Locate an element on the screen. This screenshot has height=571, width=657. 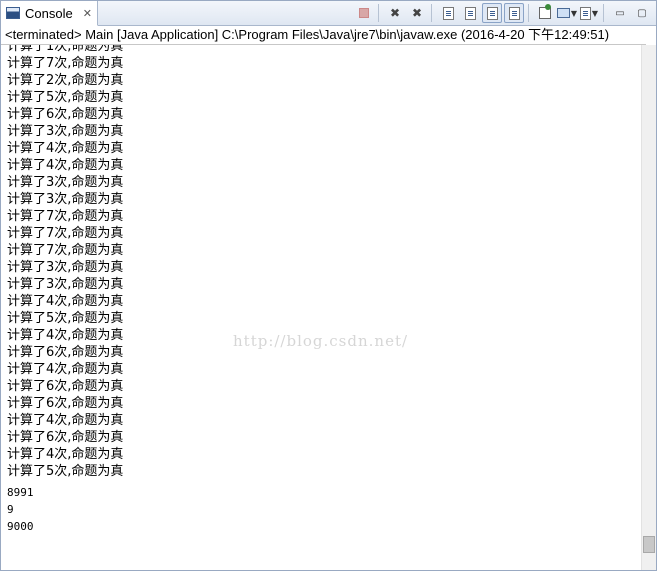
view-title-bar: Console ✕ ✖ ✖ ▼ ▼ ▭ ▢ is located at coordinates (328, 13).